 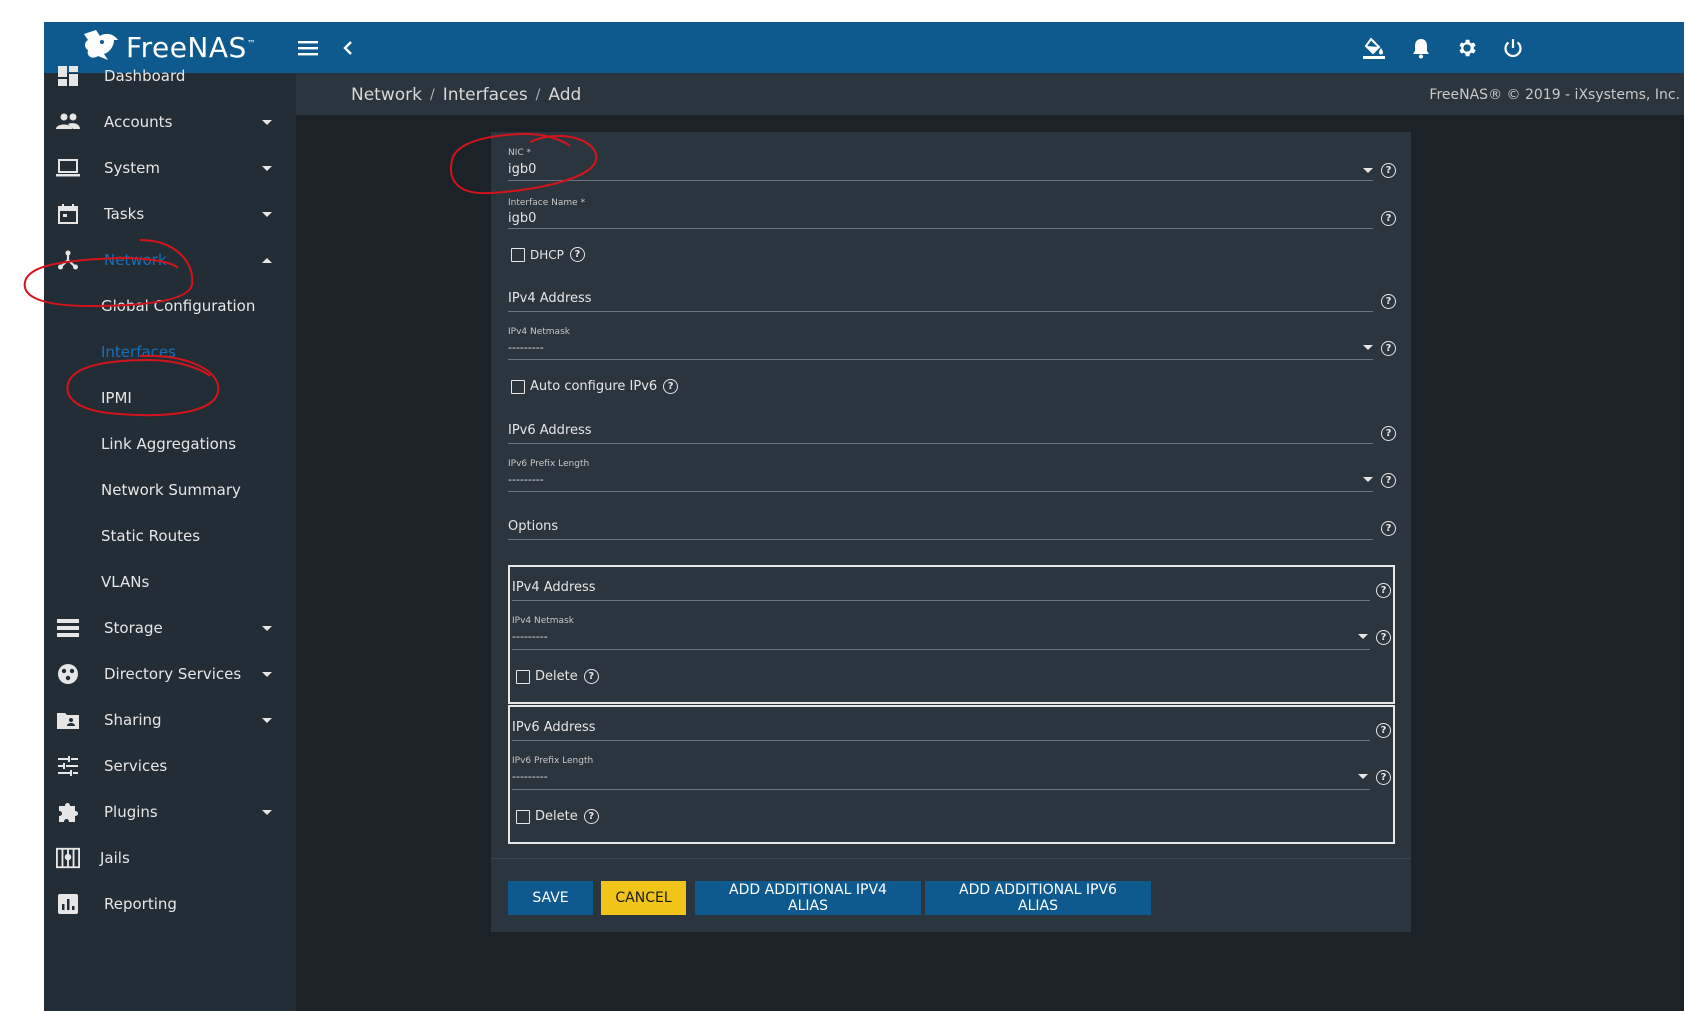 I want to click on sidebar-item-label: Services, so click(x=136, y=766).